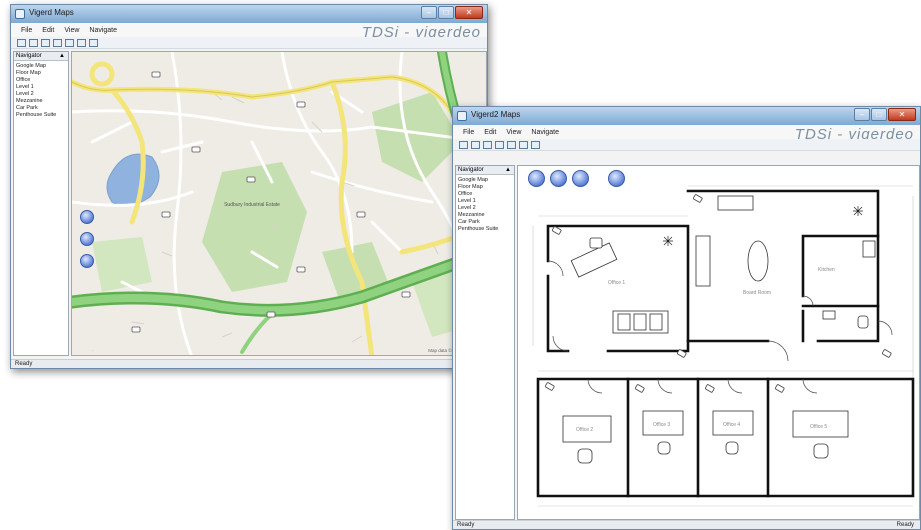 The image size is (921, 530). Describe the element at coordinates (686, 145) in the screenshot. I see `floorplan-window-toolbar` at that location.